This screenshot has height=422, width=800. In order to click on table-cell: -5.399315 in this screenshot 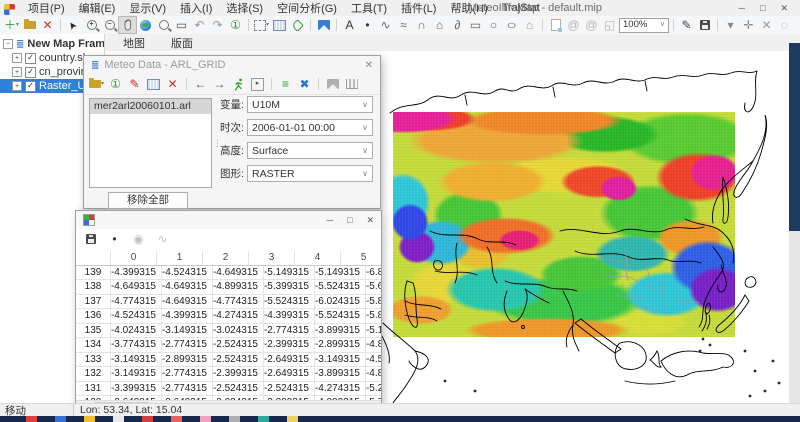, I will do `click(289, 287)`.